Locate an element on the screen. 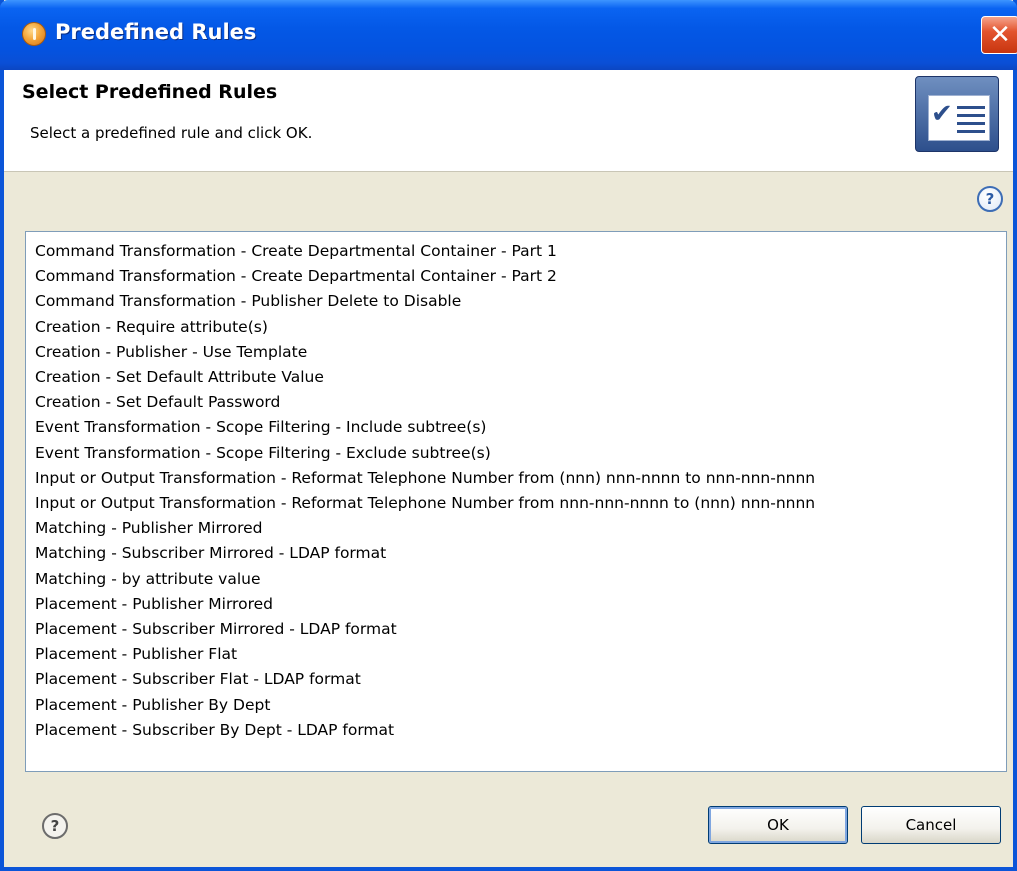 Image resolution: width=1017 pixels, height=871 pixels. rule-list-item: Creation - Publisher - Use Template is located at coordinates (520, 352).